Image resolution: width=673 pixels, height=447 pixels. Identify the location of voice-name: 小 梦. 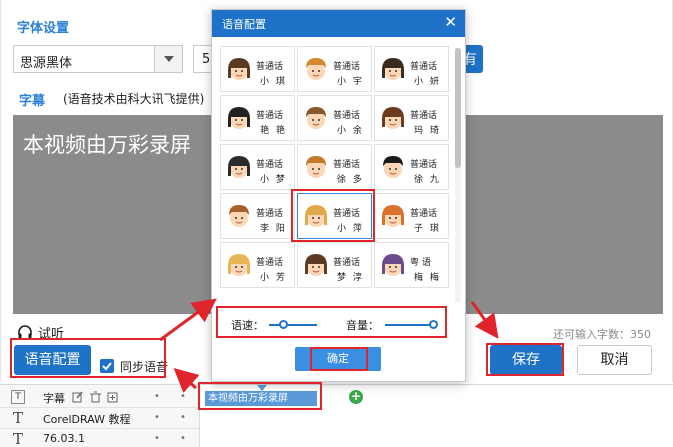
(273, 180).